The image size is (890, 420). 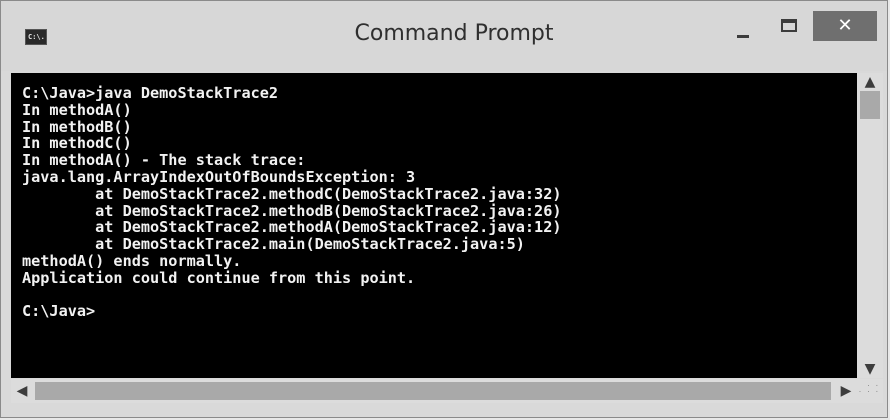 What do you see at coordinates (22, 391) in the screenshot?
I see `scroll-left-icon: ◀` at bounding box center [22, 391].